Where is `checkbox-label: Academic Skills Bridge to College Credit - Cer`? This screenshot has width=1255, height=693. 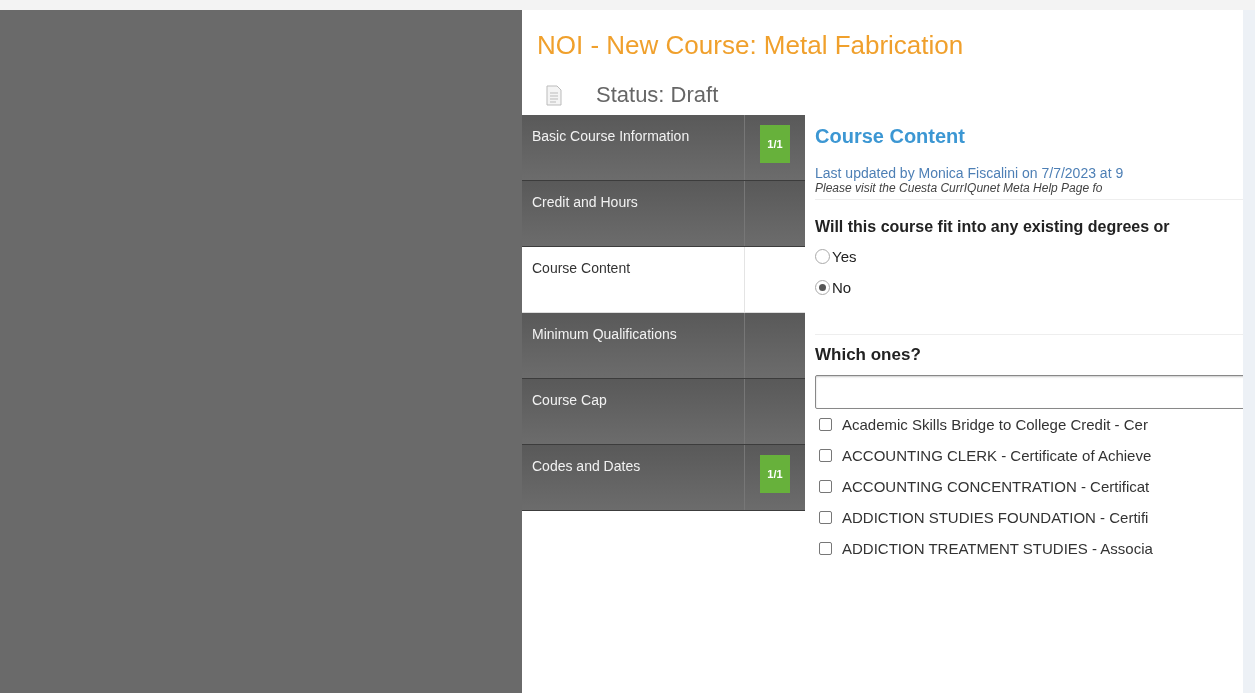 checkbox-label: Academic Skills Bridge to College Credit - Cer is located at coordinates (995, 424).